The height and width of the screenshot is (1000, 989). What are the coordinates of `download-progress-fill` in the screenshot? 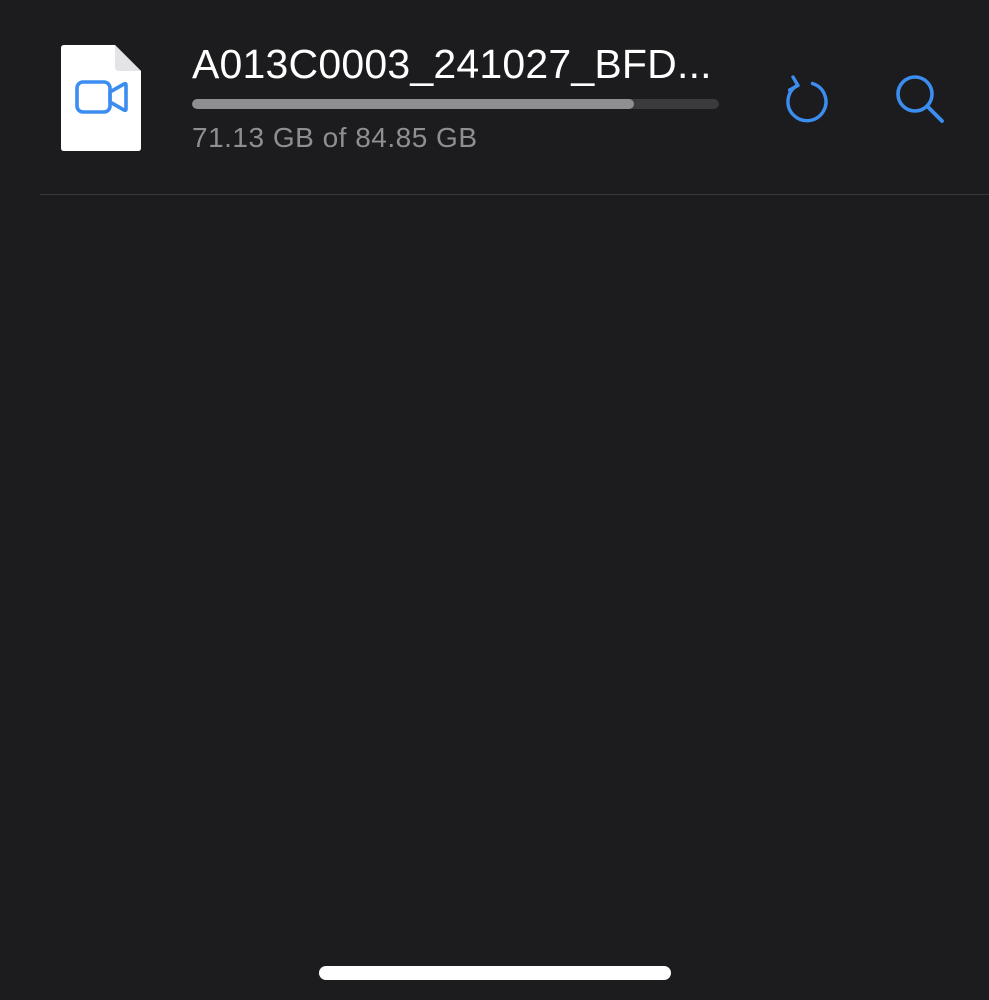 It's located at (413, 104).